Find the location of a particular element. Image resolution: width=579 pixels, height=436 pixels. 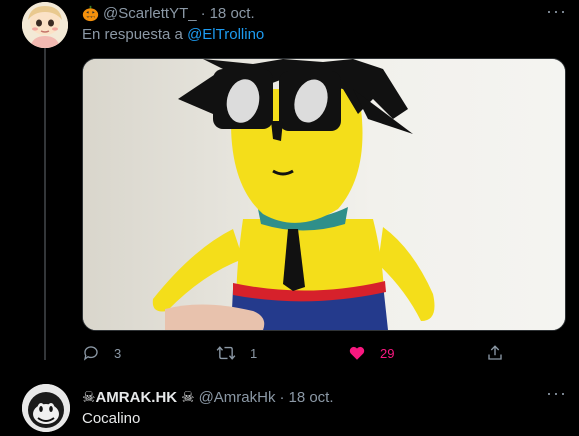

tweet-header: ☠ AMRAK.HK ☠ @AmrakHk · 18 oct. is located at coordinates (208, 397).